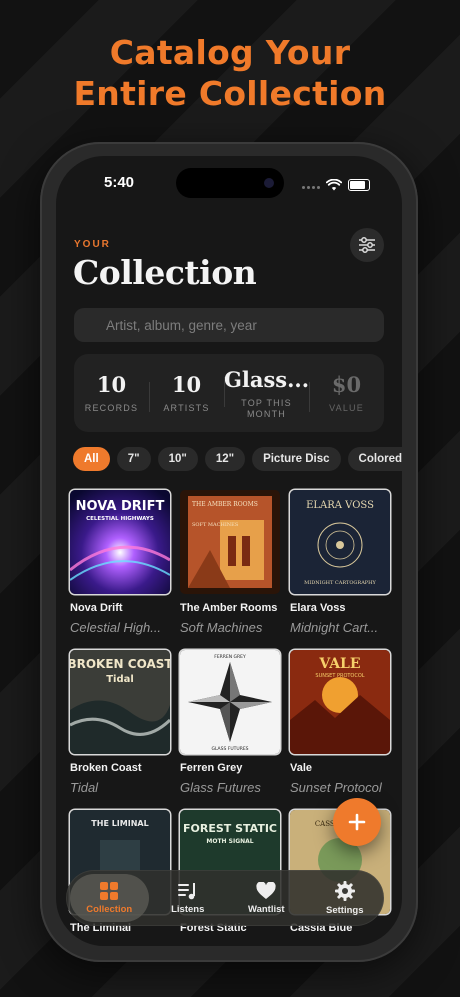  What do you see at coordinates (215, 525) in the screenshot?
I see `cover-subtitle: SOFT MACHINES` at bounding box center [215, 525].